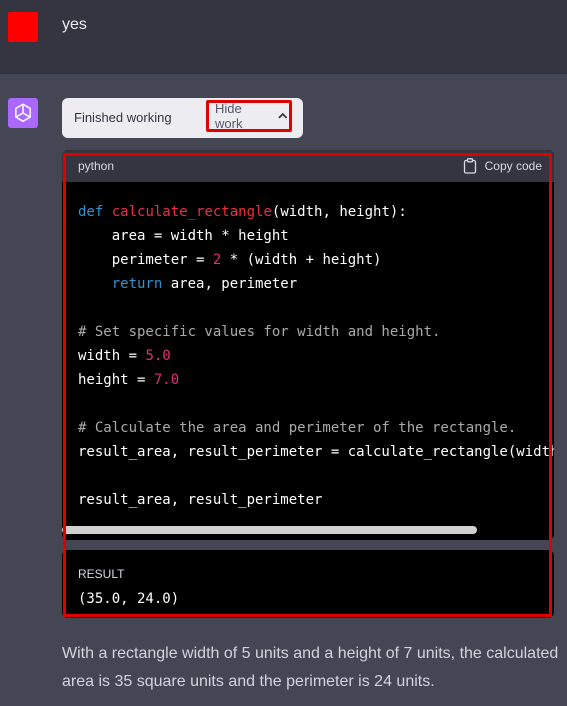 The image size is (567, 706). What do you see at coordinates (23, 113) in the screenshot?
I see `openai-logo-icon` at bounding box center [23, 113].